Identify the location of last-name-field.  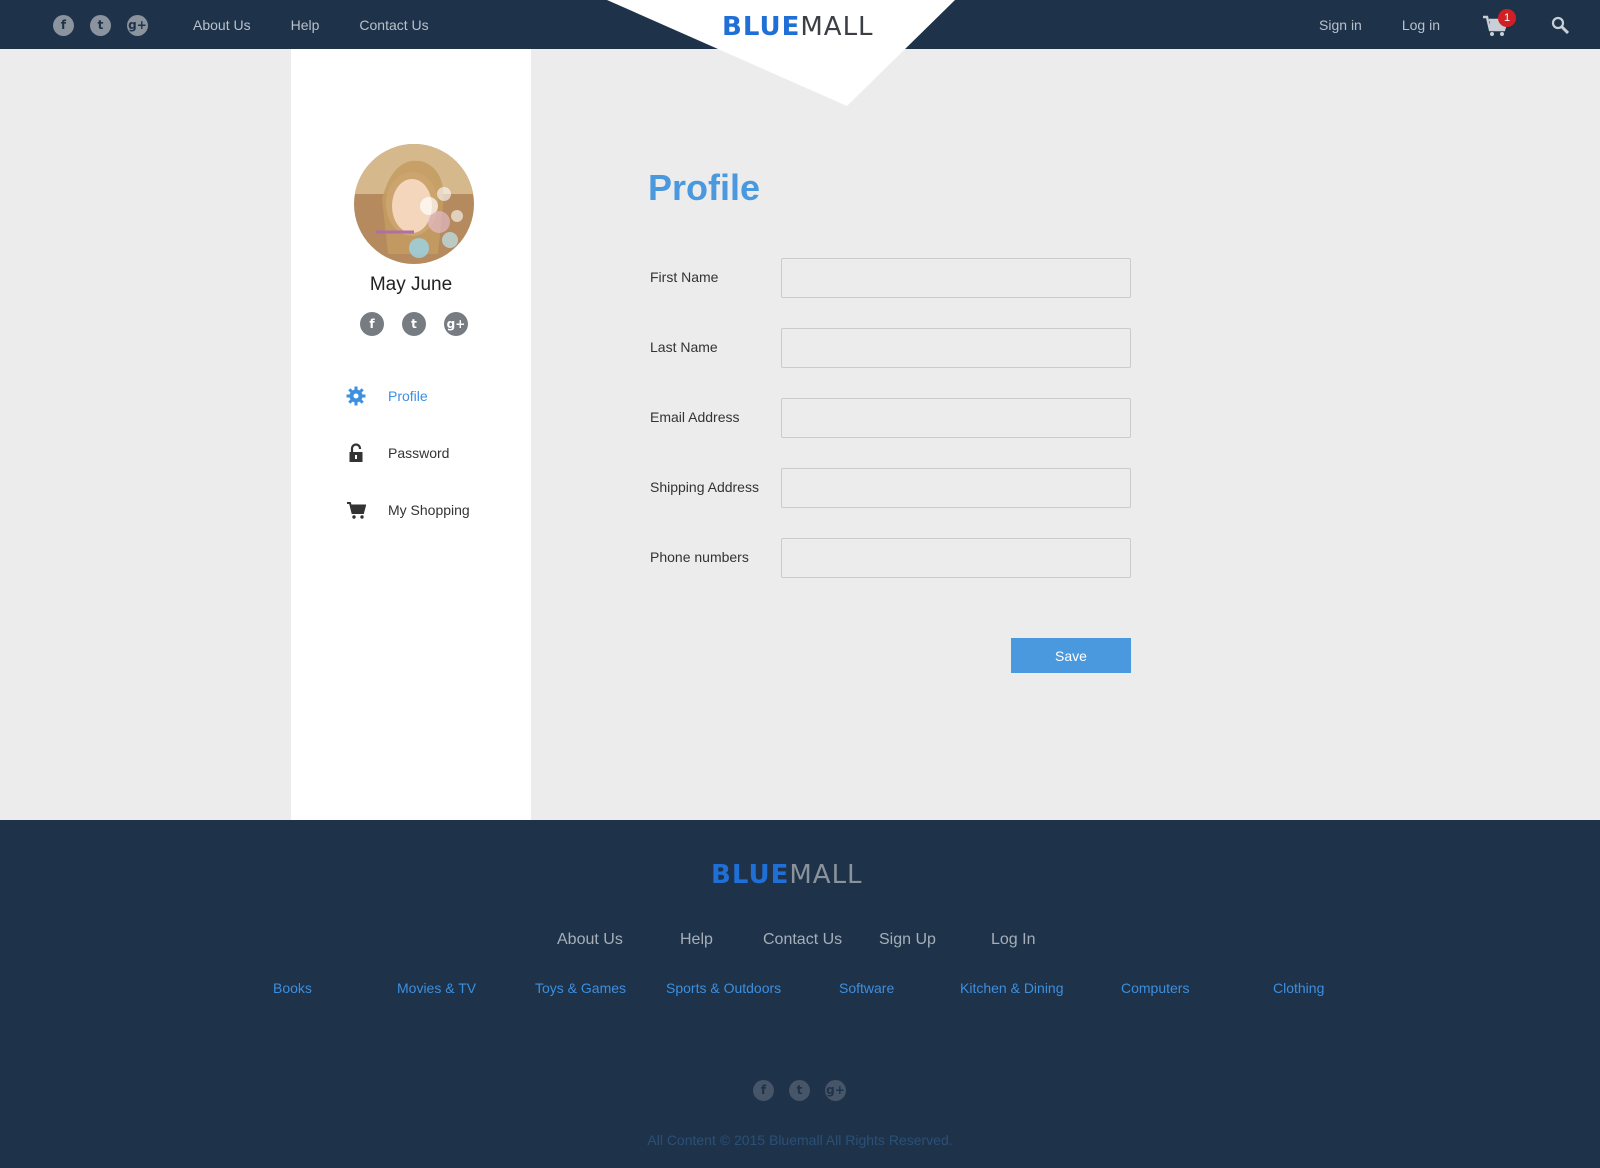
(956, 348).